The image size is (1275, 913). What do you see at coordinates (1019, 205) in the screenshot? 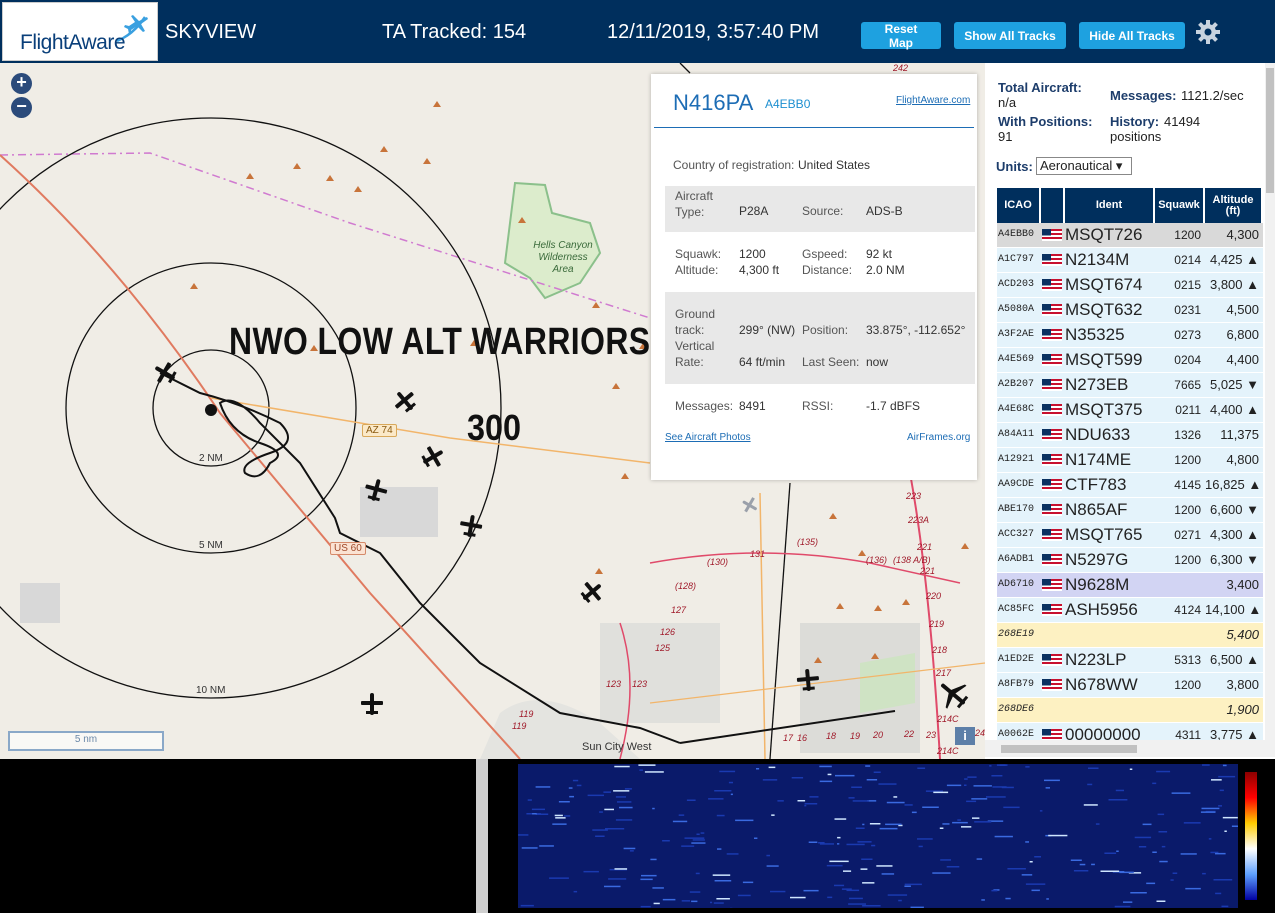
I see `col-icao-header: ICAO` at bounding box center [1019, 205].